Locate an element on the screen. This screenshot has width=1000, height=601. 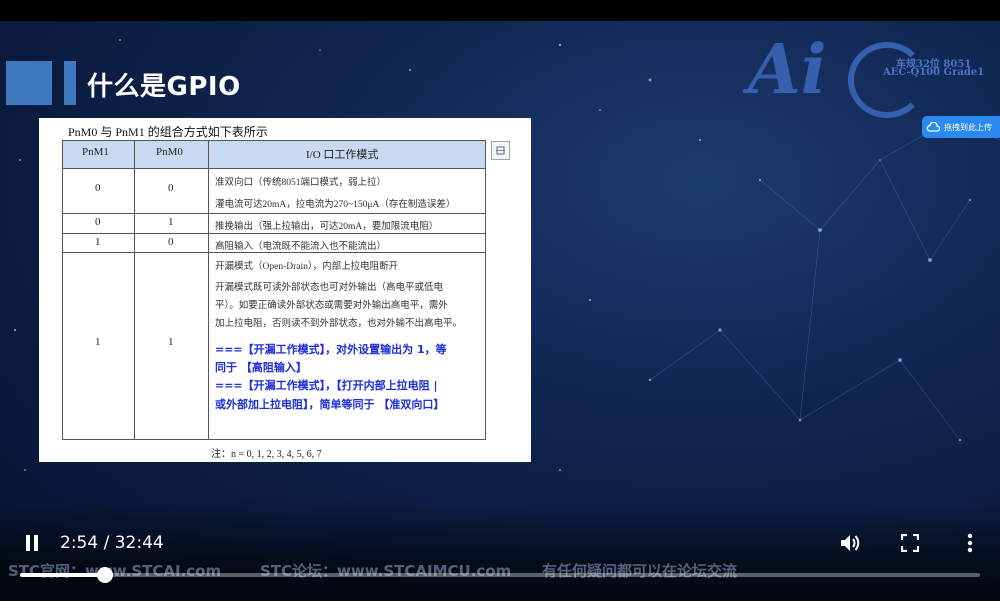
row2-pnm0: 1 is located at coordinates (171, 222).